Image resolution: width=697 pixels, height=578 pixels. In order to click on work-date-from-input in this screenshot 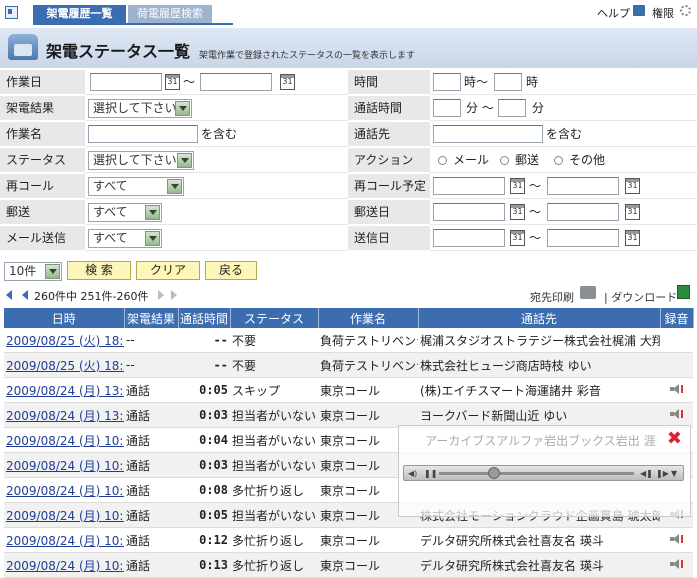, I will do `click(126, 82)`.